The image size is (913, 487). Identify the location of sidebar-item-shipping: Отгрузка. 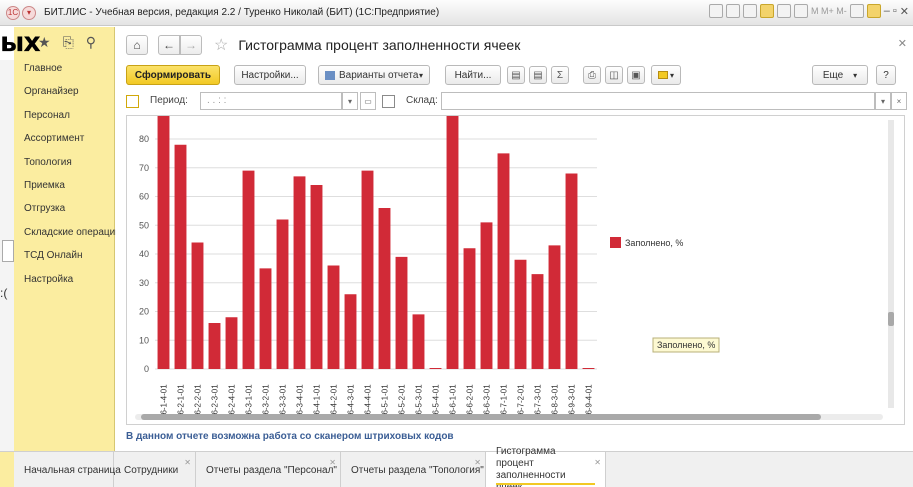
(64, 208).